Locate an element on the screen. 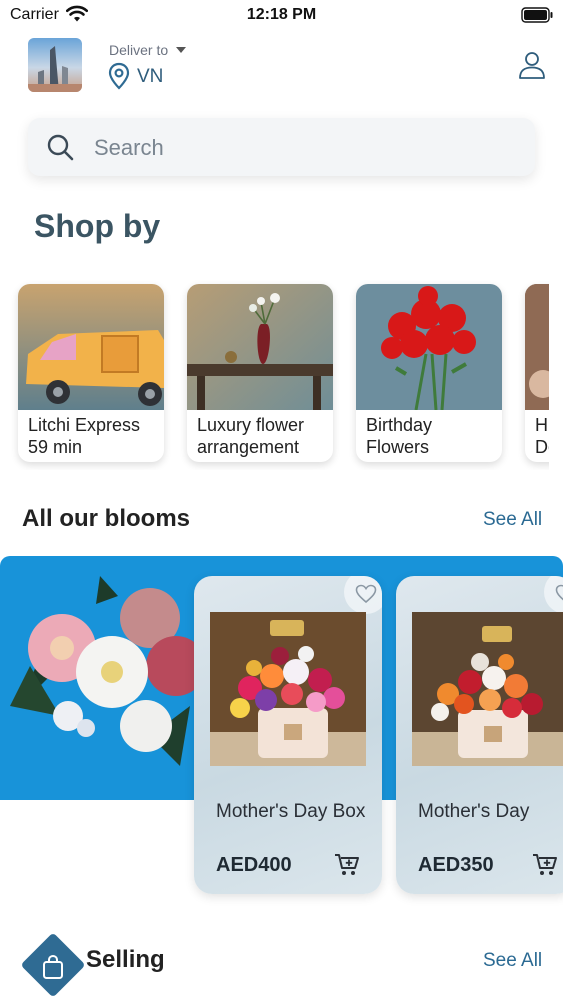  product-price: AED350 is located at coordinates (456, 865).